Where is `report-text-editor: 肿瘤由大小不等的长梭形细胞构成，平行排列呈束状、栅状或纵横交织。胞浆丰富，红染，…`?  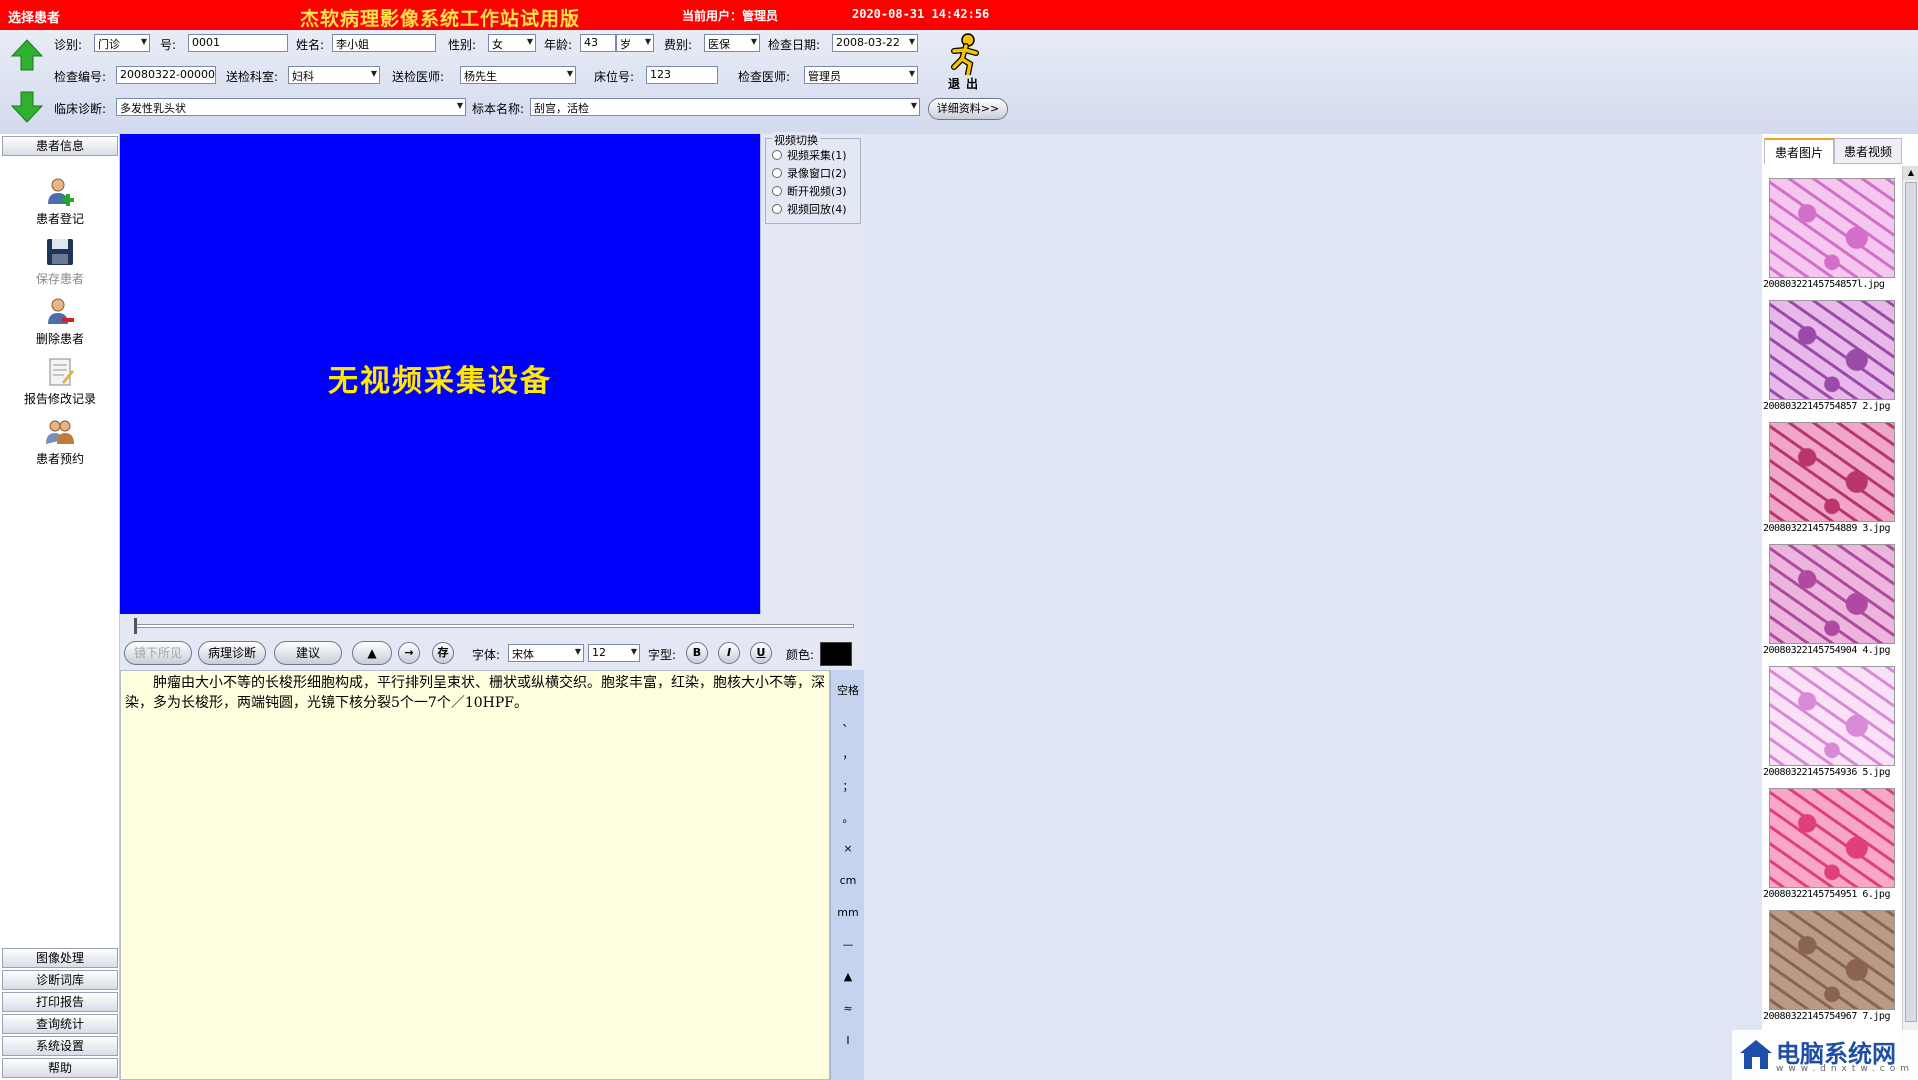 report-text-editor: 肿瘤由大小不等的长梭形细胞构成，平行排列呈束状、栅状或纵横交织。胞浆丰富，红染，… is located at coordinates (475, 875).